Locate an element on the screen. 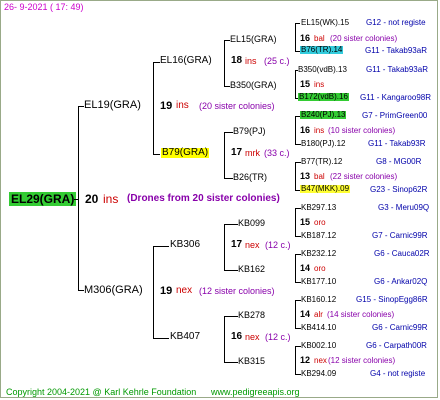 Image resolution: width=440 pixels, height=400 pixels. gen4-info: G6 - Carpath00R is located at coordinates (396, 345).